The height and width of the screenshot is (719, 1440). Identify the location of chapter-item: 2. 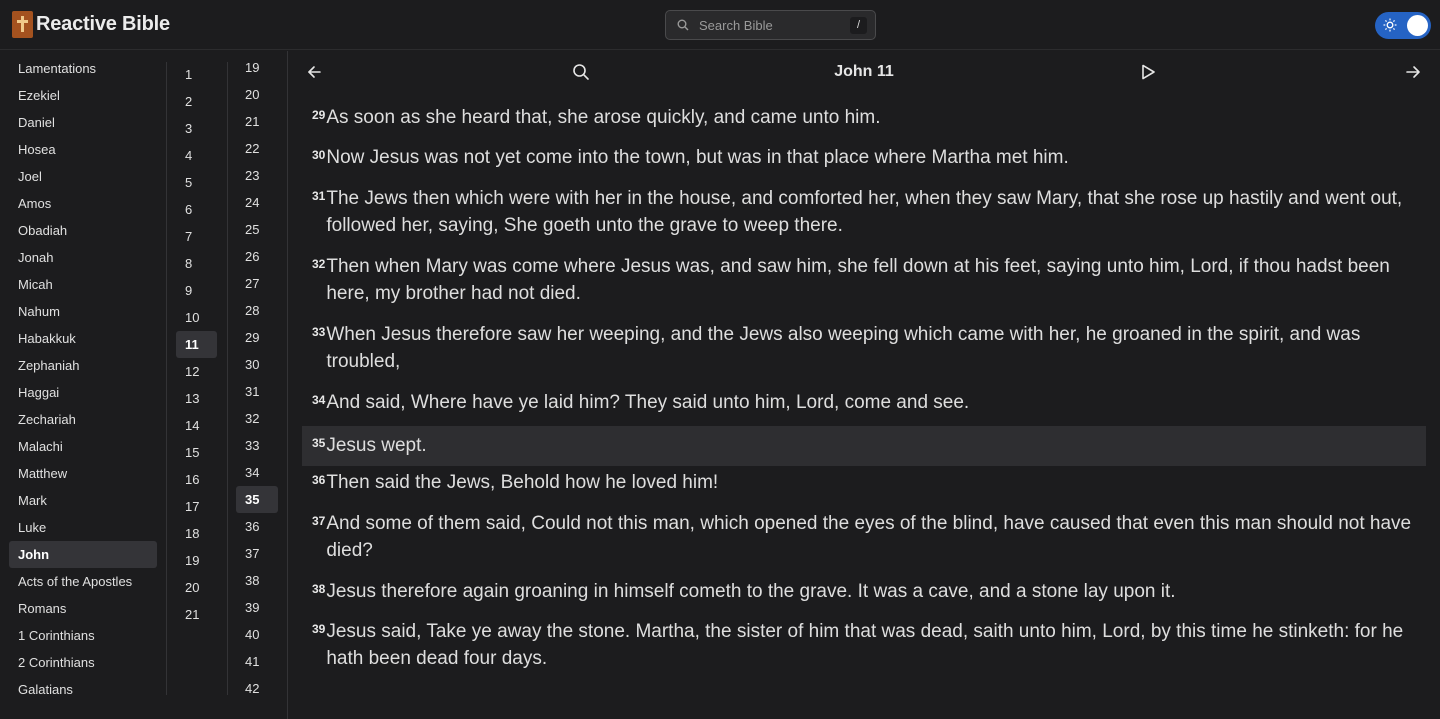
(196, 101).